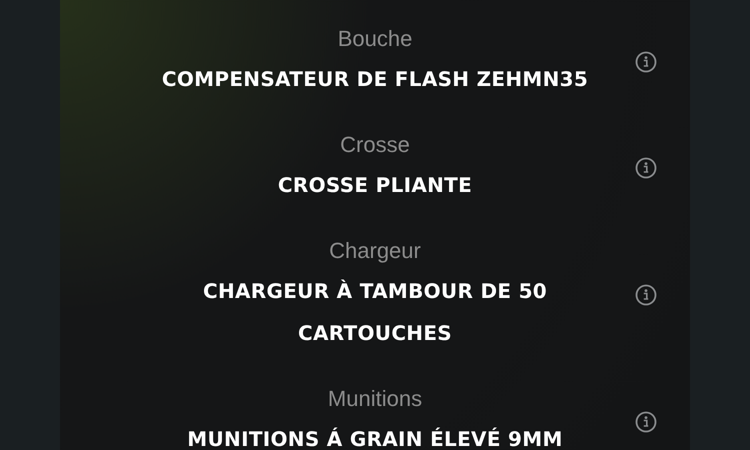  I want to click on attachment-label: Bouche, so click(375, 39).